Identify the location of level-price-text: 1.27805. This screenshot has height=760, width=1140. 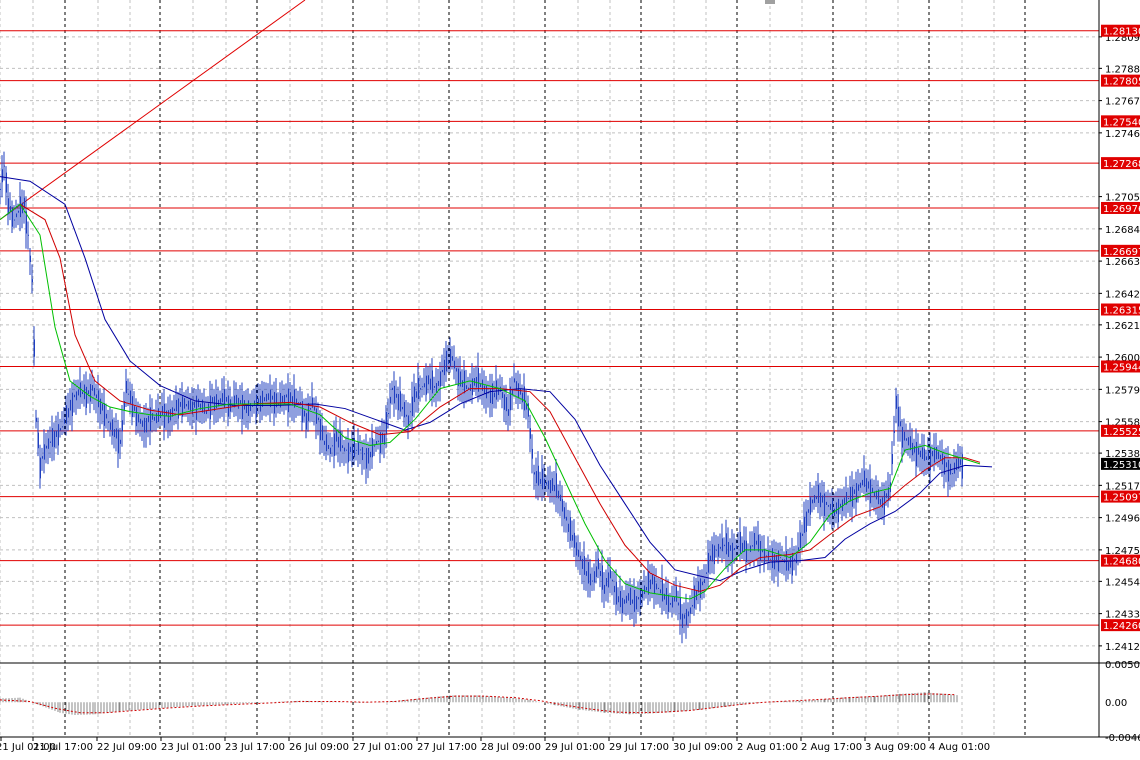
(1121, 82).